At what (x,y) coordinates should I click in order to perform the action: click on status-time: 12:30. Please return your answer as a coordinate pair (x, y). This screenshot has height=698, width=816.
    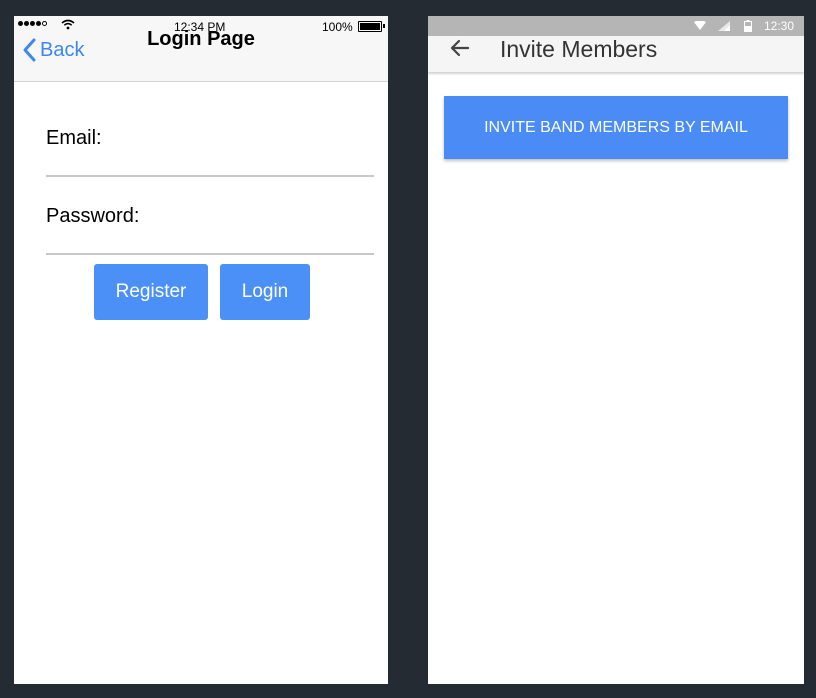
    Looking at the image, I should click on (778, 26).